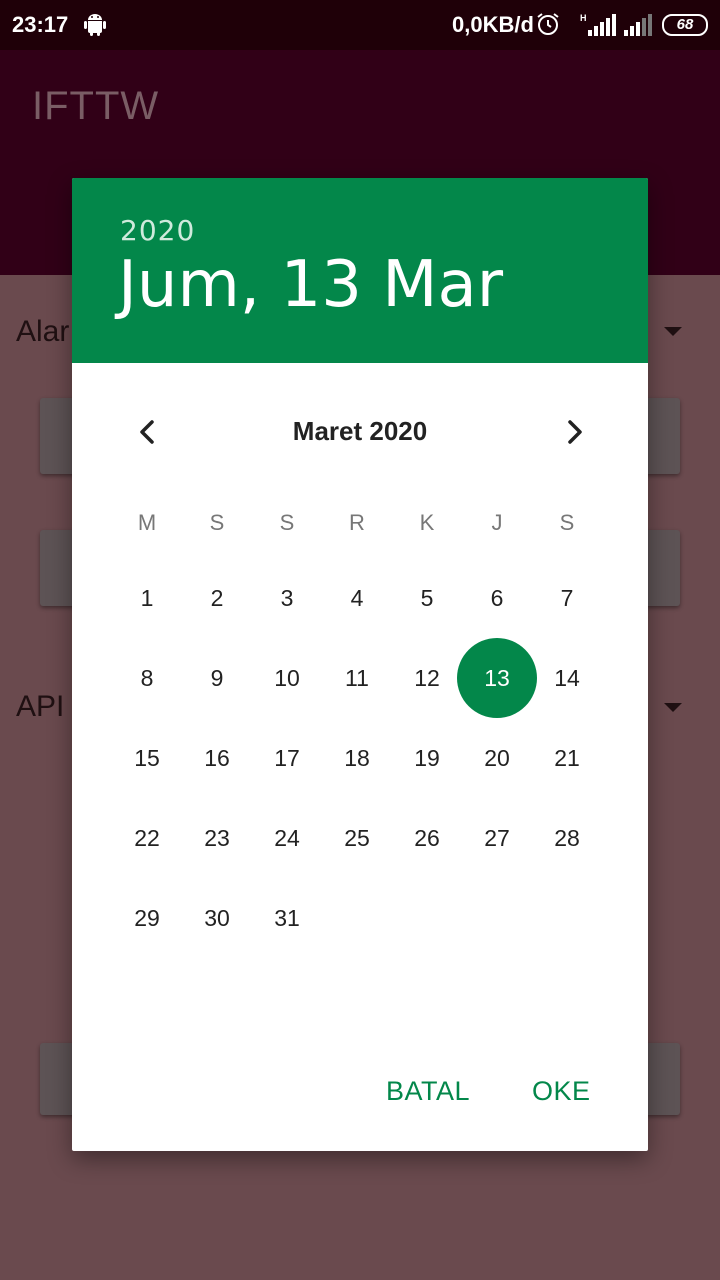  I want to click on battery-level: 68, so click(685, 24).